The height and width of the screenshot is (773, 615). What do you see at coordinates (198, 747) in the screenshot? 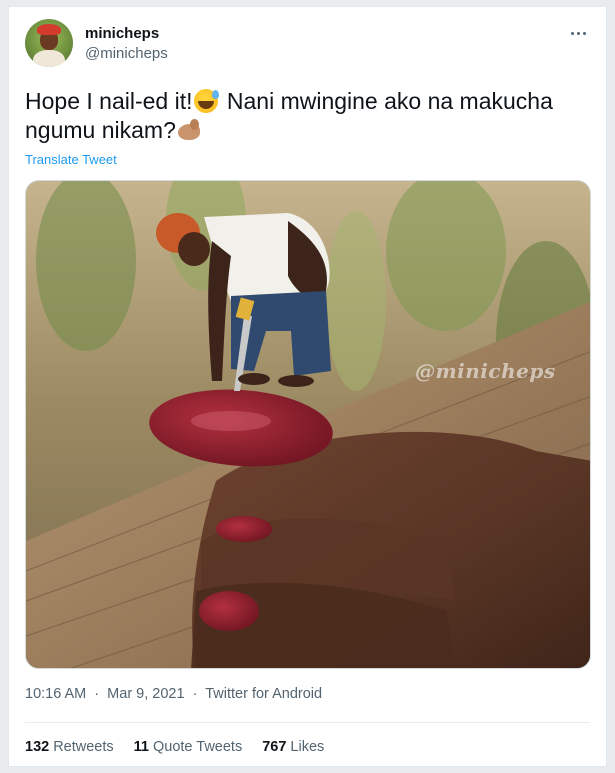
I see `quote-tweets-label: Quote Tweets` at bounding box center [198, 747].